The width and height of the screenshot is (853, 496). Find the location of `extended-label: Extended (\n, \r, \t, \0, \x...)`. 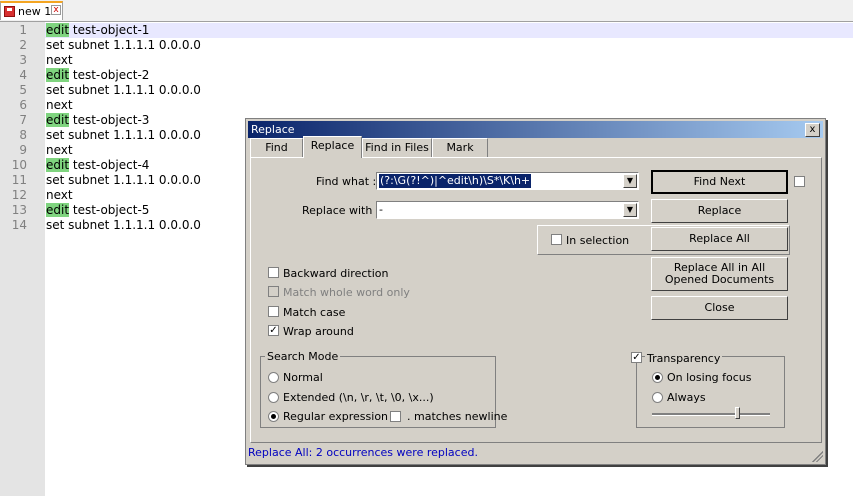

extended-label: Extended (\n, \r, \t, \0, \x...) is located at coordinates (358, 397).